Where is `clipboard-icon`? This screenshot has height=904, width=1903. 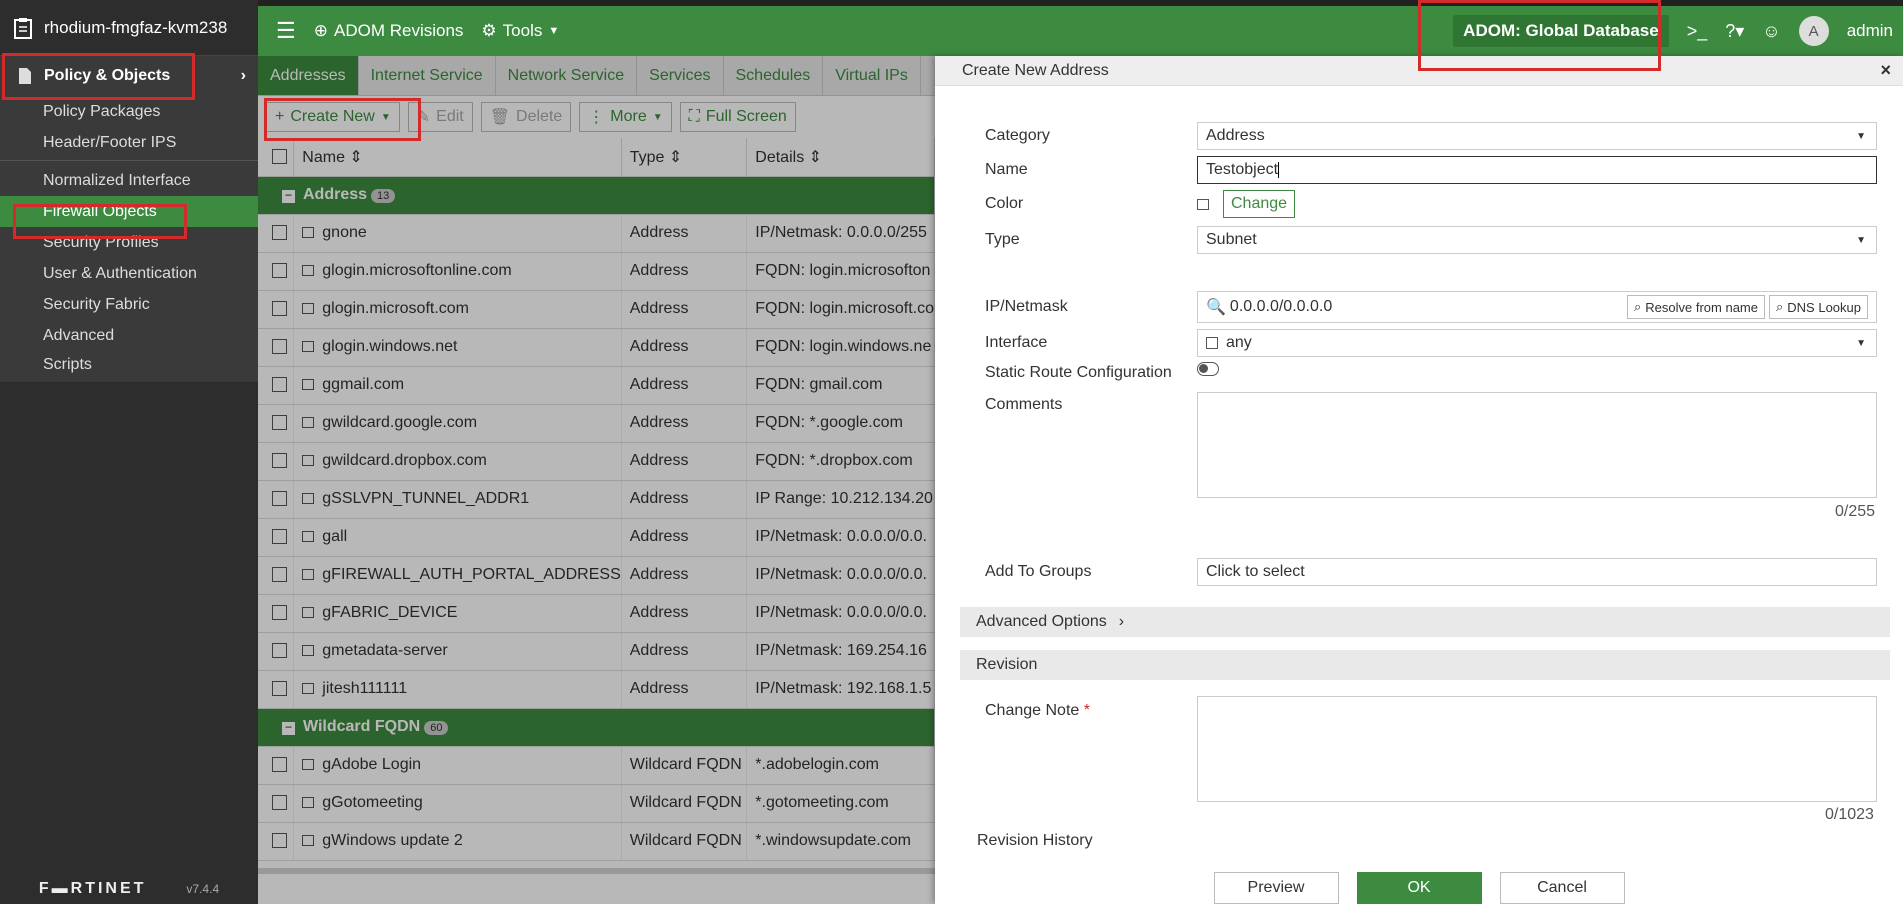
clipboard-icon is located at coordinates (23, 28).